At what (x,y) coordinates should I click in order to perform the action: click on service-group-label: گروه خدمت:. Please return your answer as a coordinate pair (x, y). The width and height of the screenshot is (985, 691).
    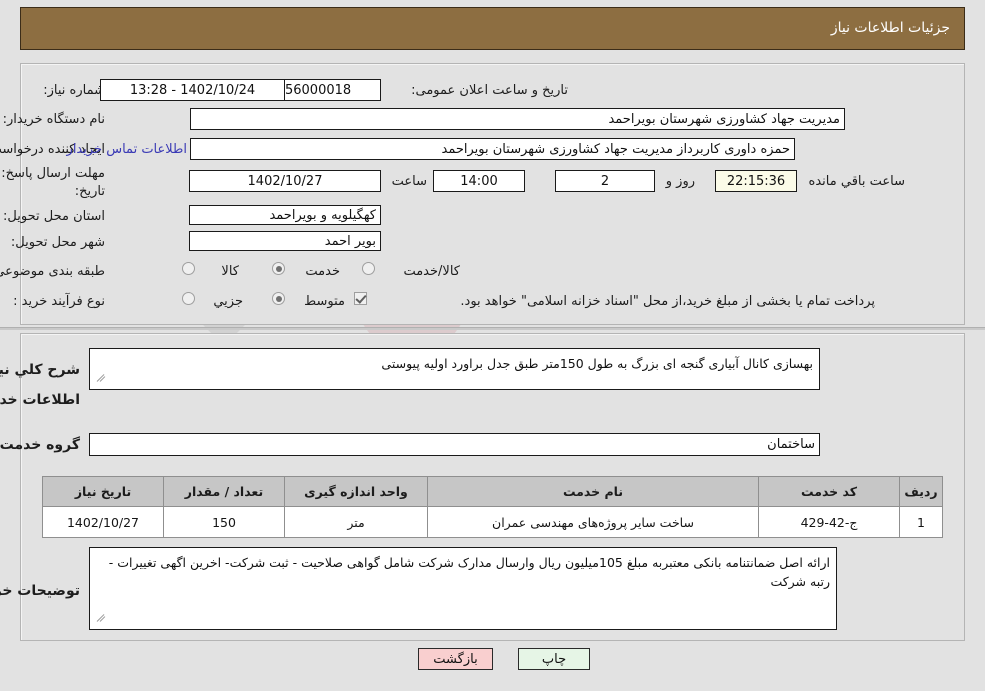
    Looking at the image, I should click on (40, 445).